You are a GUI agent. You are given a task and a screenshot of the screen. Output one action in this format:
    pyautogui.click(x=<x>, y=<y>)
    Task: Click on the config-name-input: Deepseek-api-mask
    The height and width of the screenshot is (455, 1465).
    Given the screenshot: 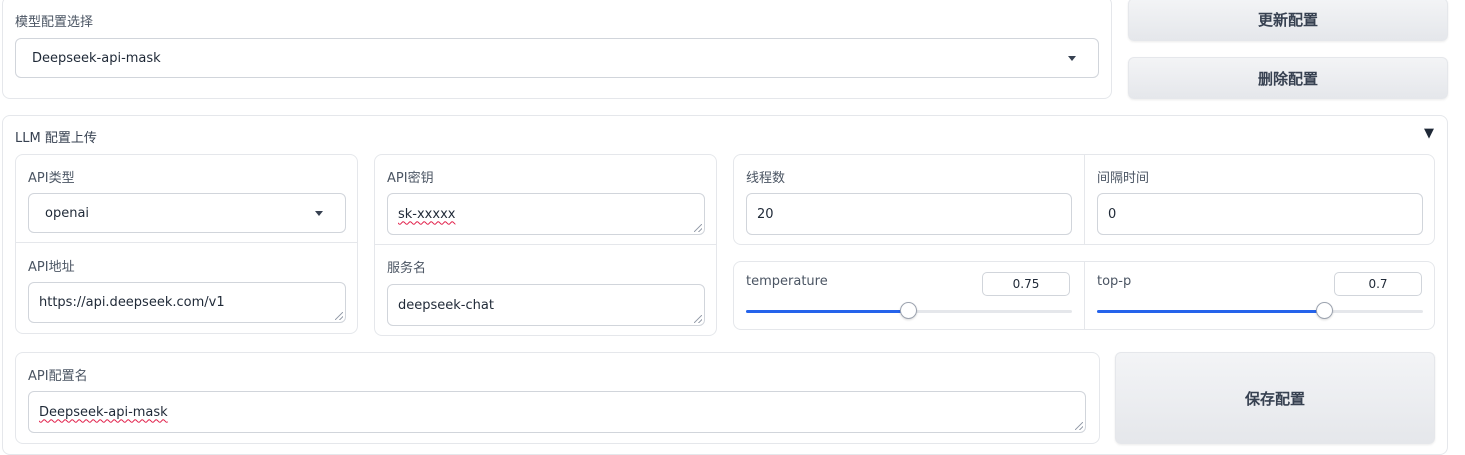 What is the action you would take?
    pyautogui.click(x=557, y=412)
    